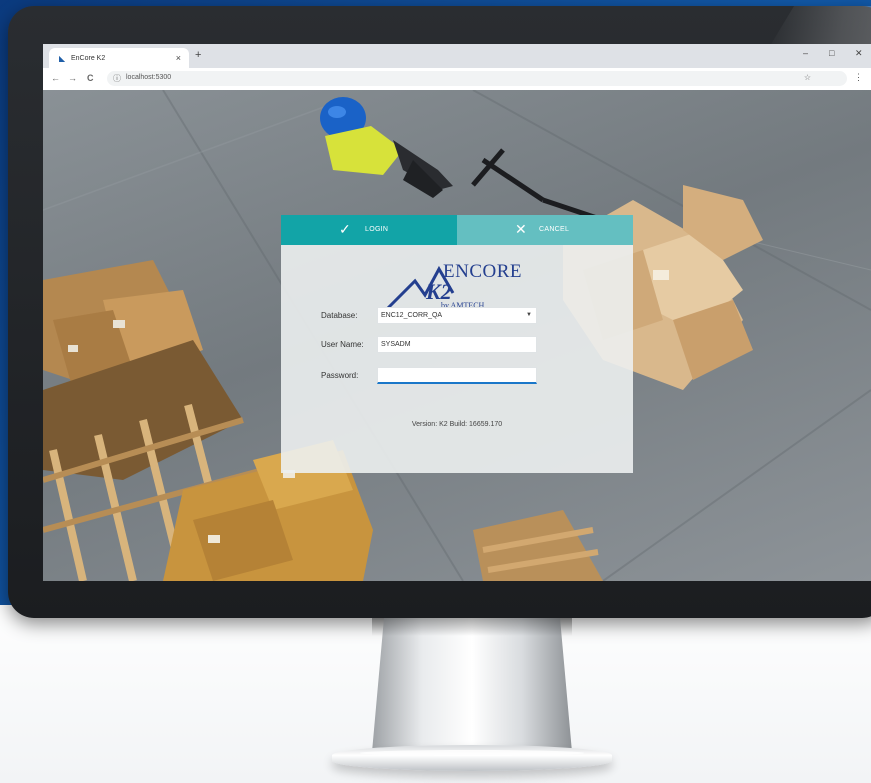 This screenshot has width=871, height=783. What do you see at coordinates (457, 375) in the screenshot?
I see `password-field` at bounding box center [457, 375].